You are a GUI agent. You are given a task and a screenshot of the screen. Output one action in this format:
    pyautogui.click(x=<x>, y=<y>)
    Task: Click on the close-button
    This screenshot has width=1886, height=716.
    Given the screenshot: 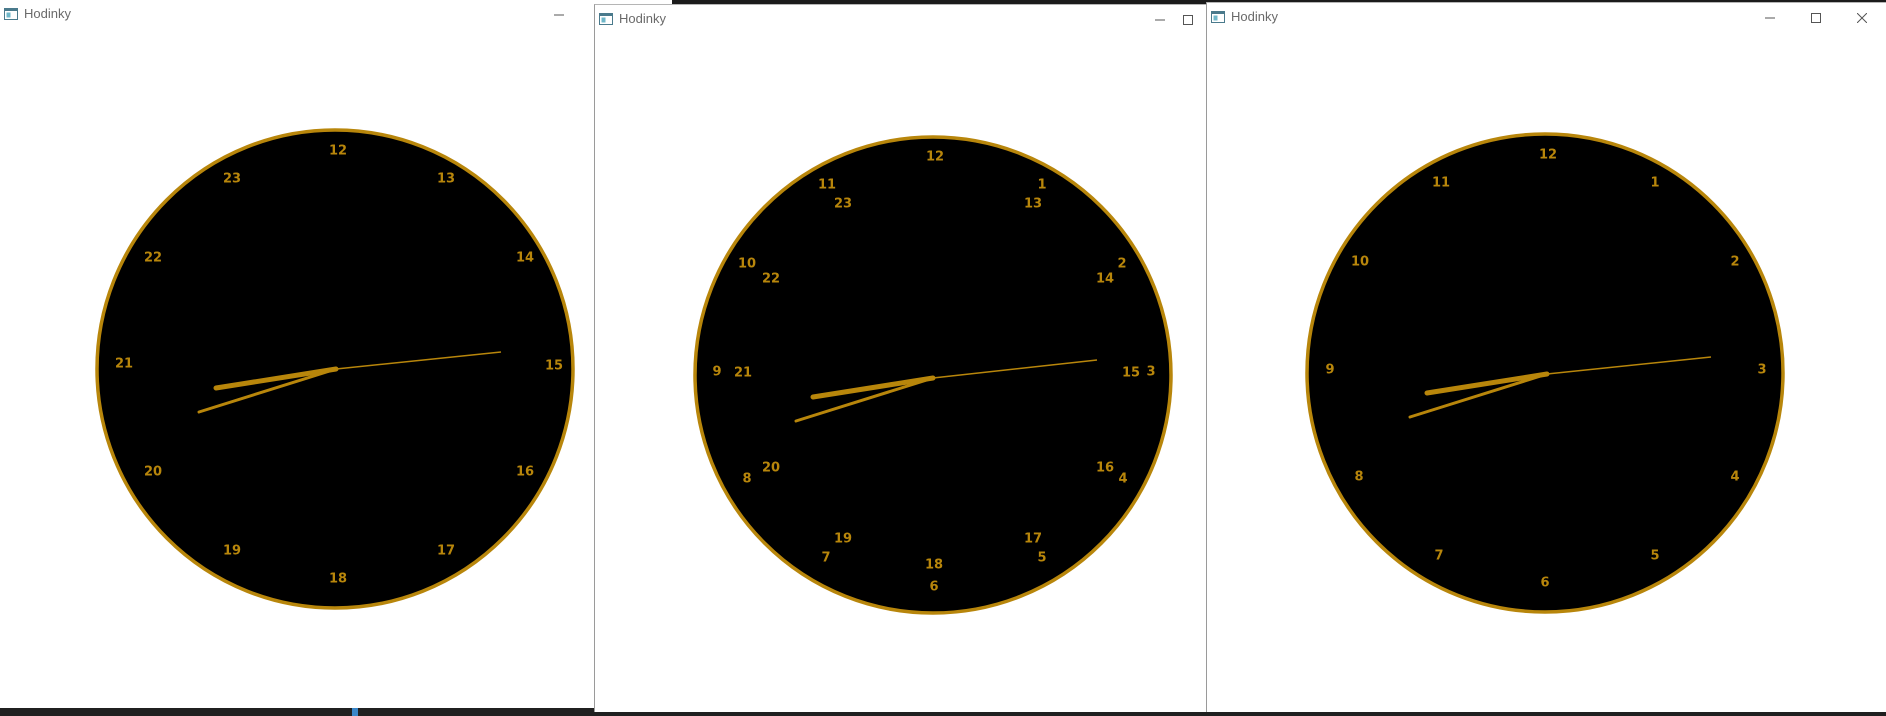 What is the action you would take?
    pyautogui.click(x=1862, y=18)
    